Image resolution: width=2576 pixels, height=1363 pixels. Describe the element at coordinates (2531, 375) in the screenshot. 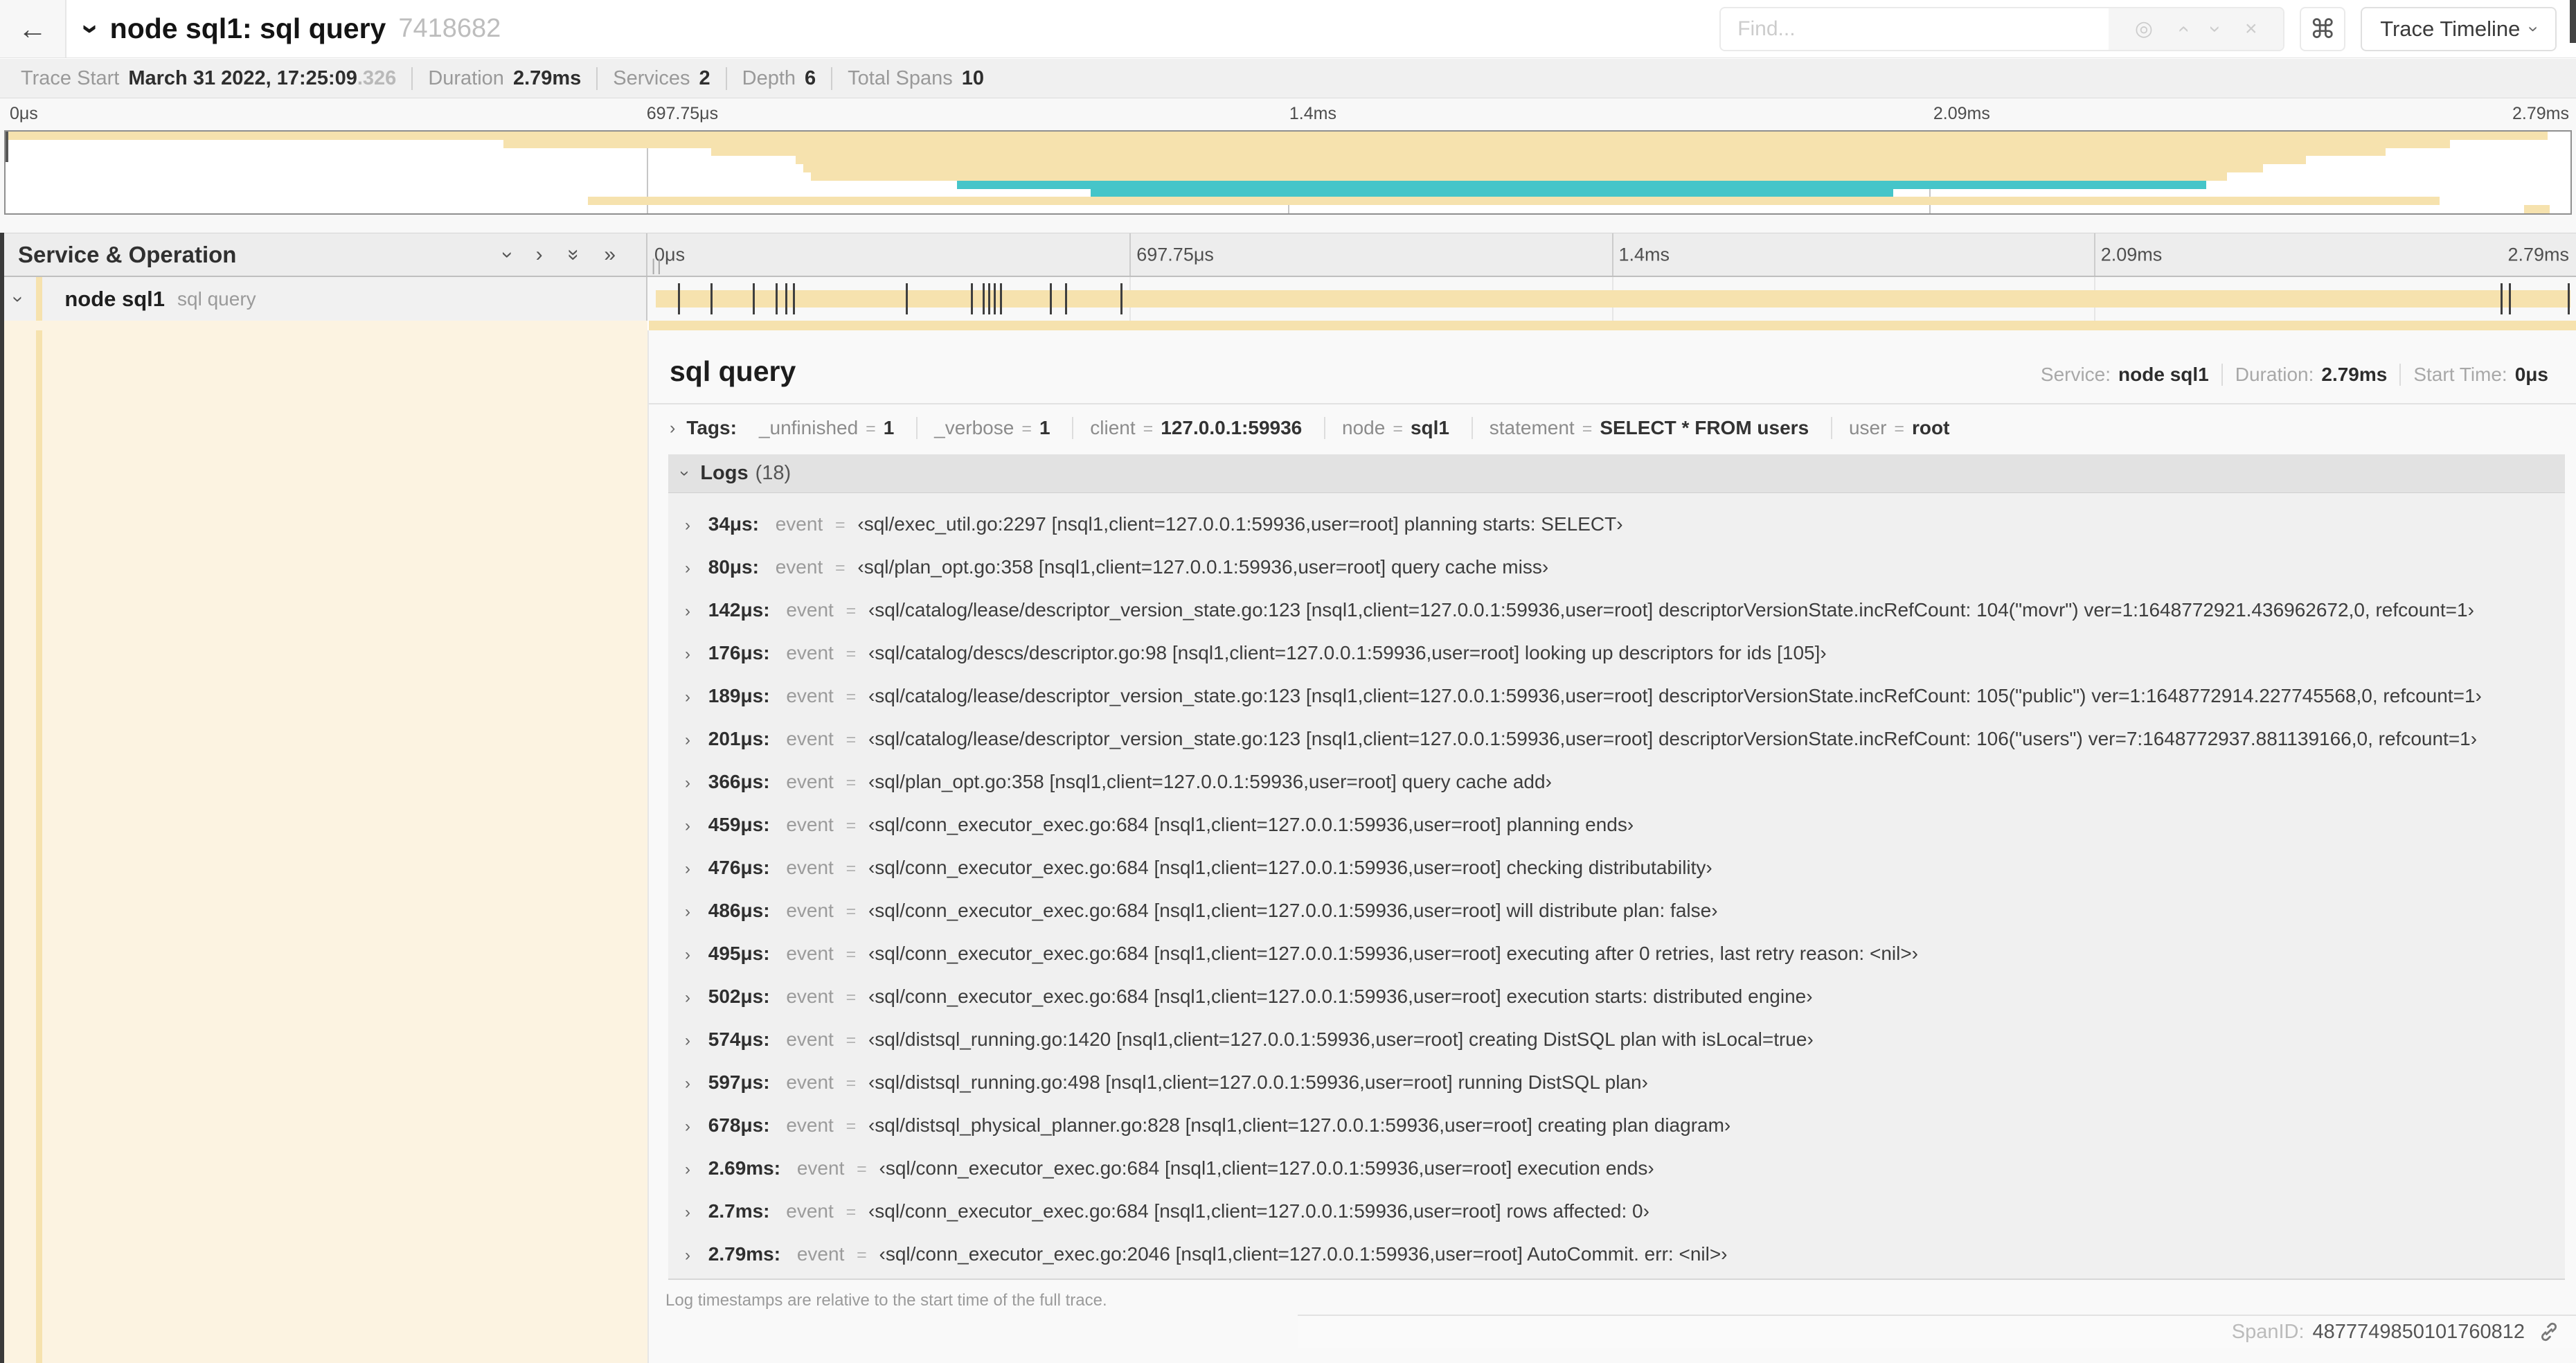

I see `detail-meta-value: 0μs` at that location.